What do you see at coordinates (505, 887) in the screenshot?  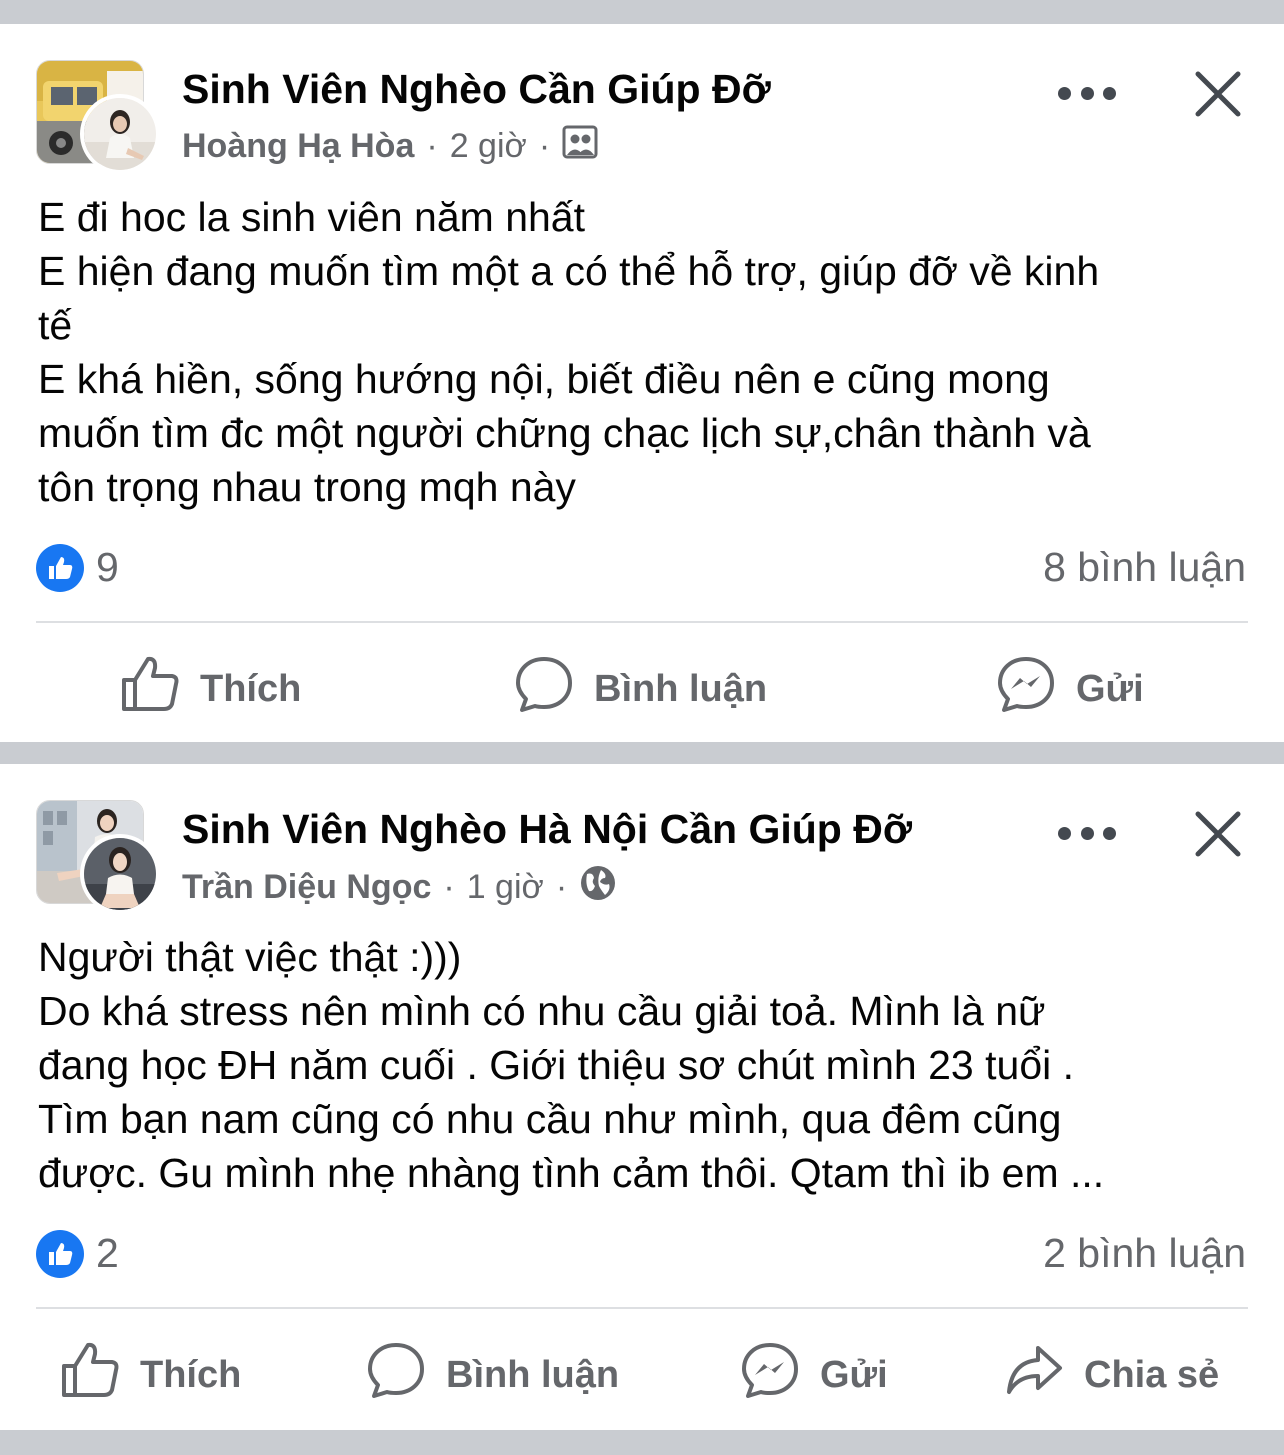 I see `post-time: 1 giờ` at bounding box center [505, 887].